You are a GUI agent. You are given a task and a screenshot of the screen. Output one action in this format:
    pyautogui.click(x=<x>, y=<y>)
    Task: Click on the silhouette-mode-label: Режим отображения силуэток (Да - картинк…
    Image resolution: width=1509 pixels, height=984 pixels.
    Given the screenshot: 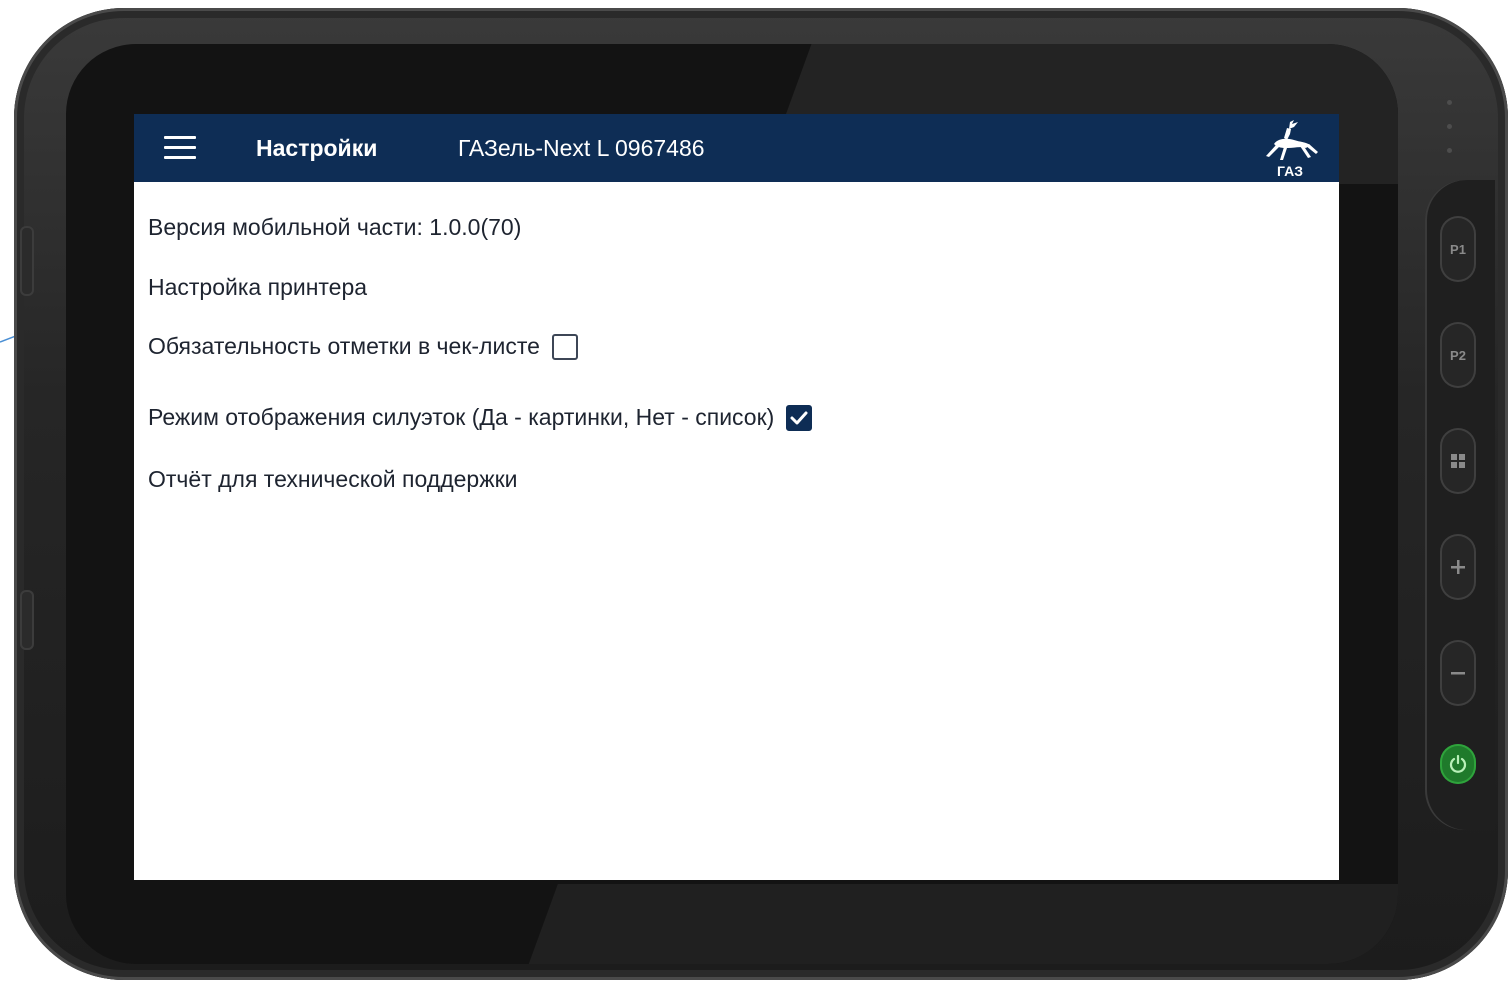 What is the action you would take?
    pyautogui.click(x=461, y=417)
    